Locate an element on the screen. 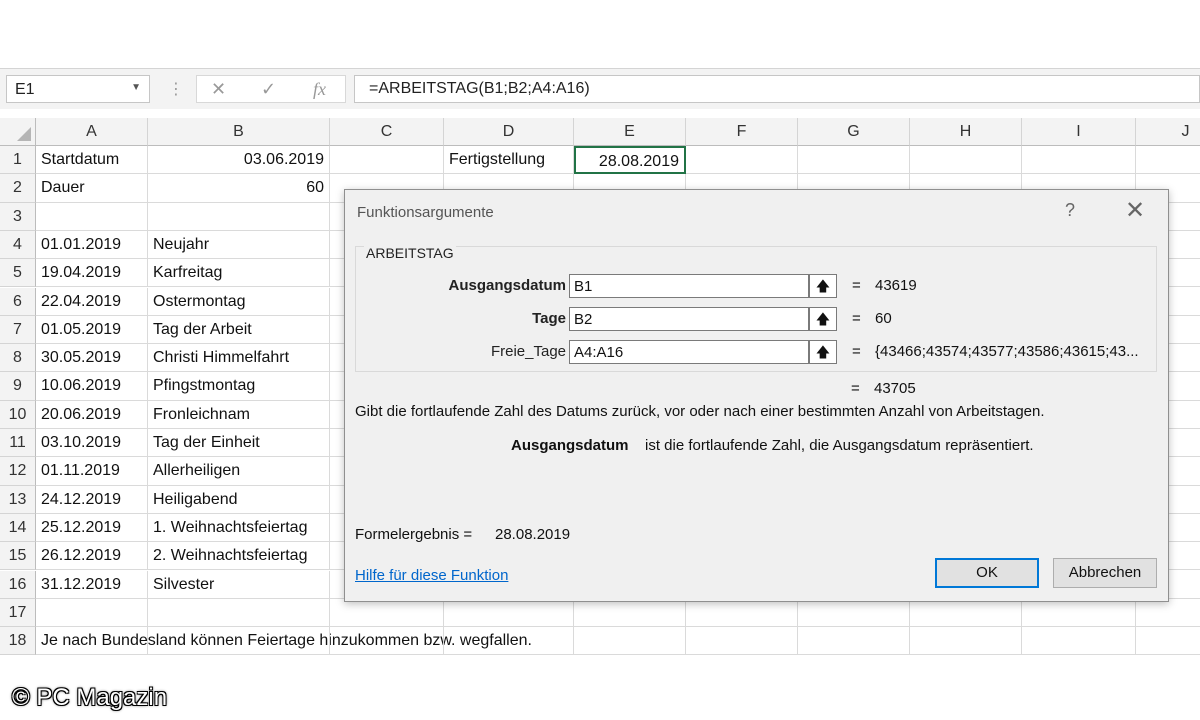  cell-b14: 1. Weihnachtsfeiertag is located at coordinates (239, 528).